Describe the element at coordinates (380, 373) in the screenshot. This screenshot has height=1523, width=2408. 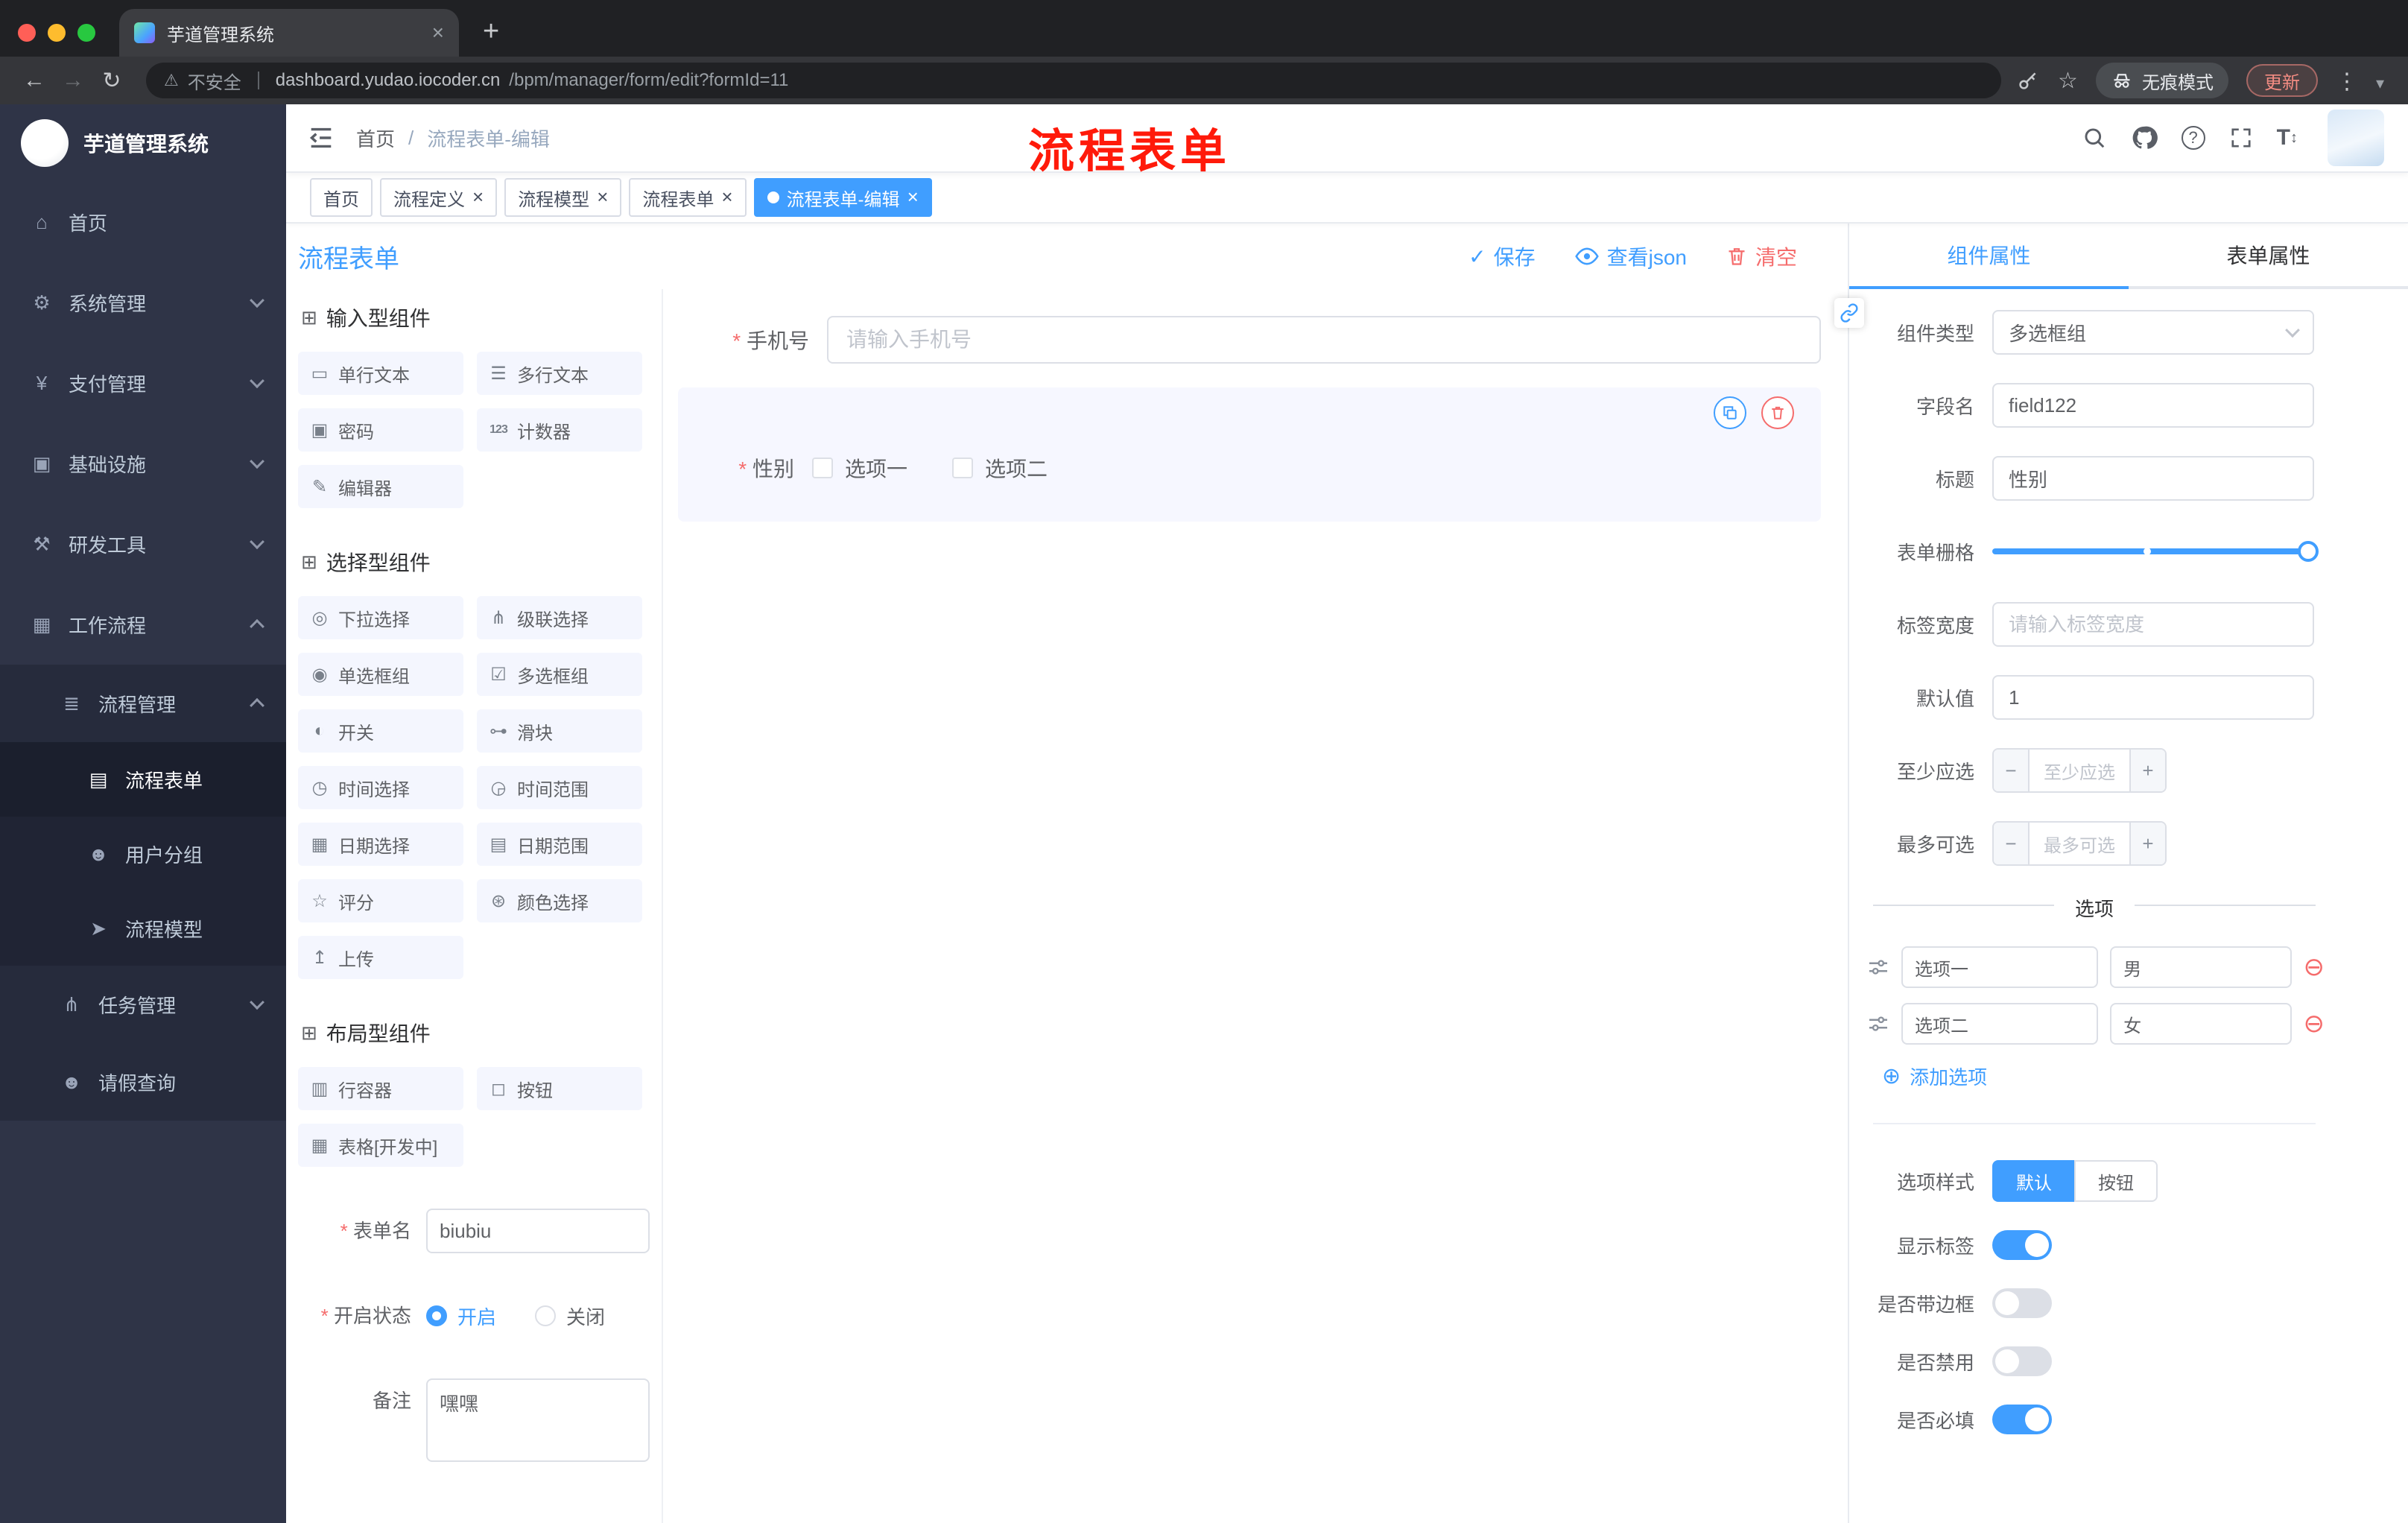
I see `component-single-text: ▭ 单行文本` at that location.